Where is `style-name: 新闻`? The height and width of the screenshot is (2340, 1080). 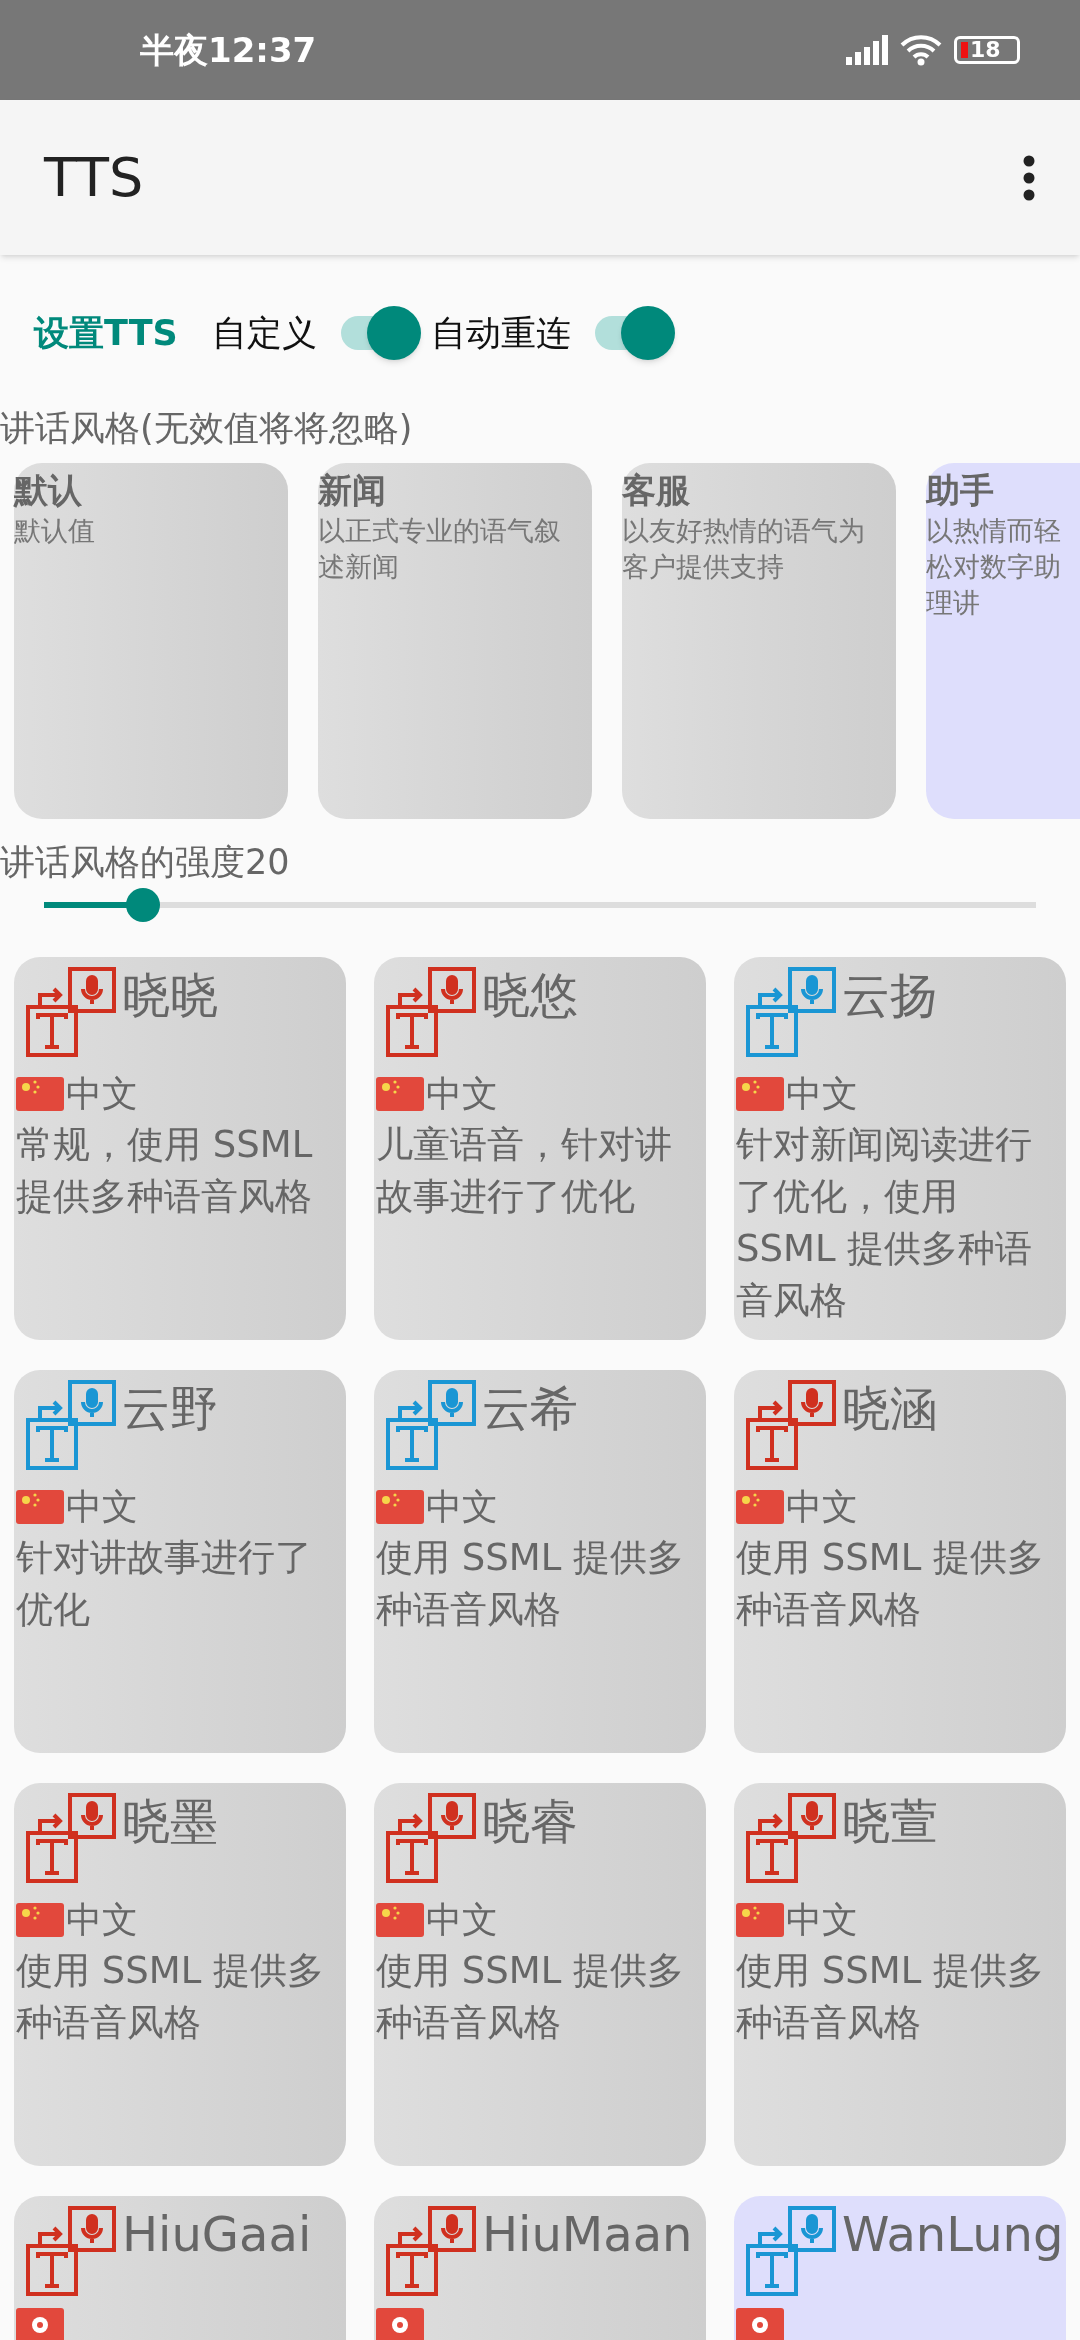 style-name: 新闻 is located at coordinates (352, 490).